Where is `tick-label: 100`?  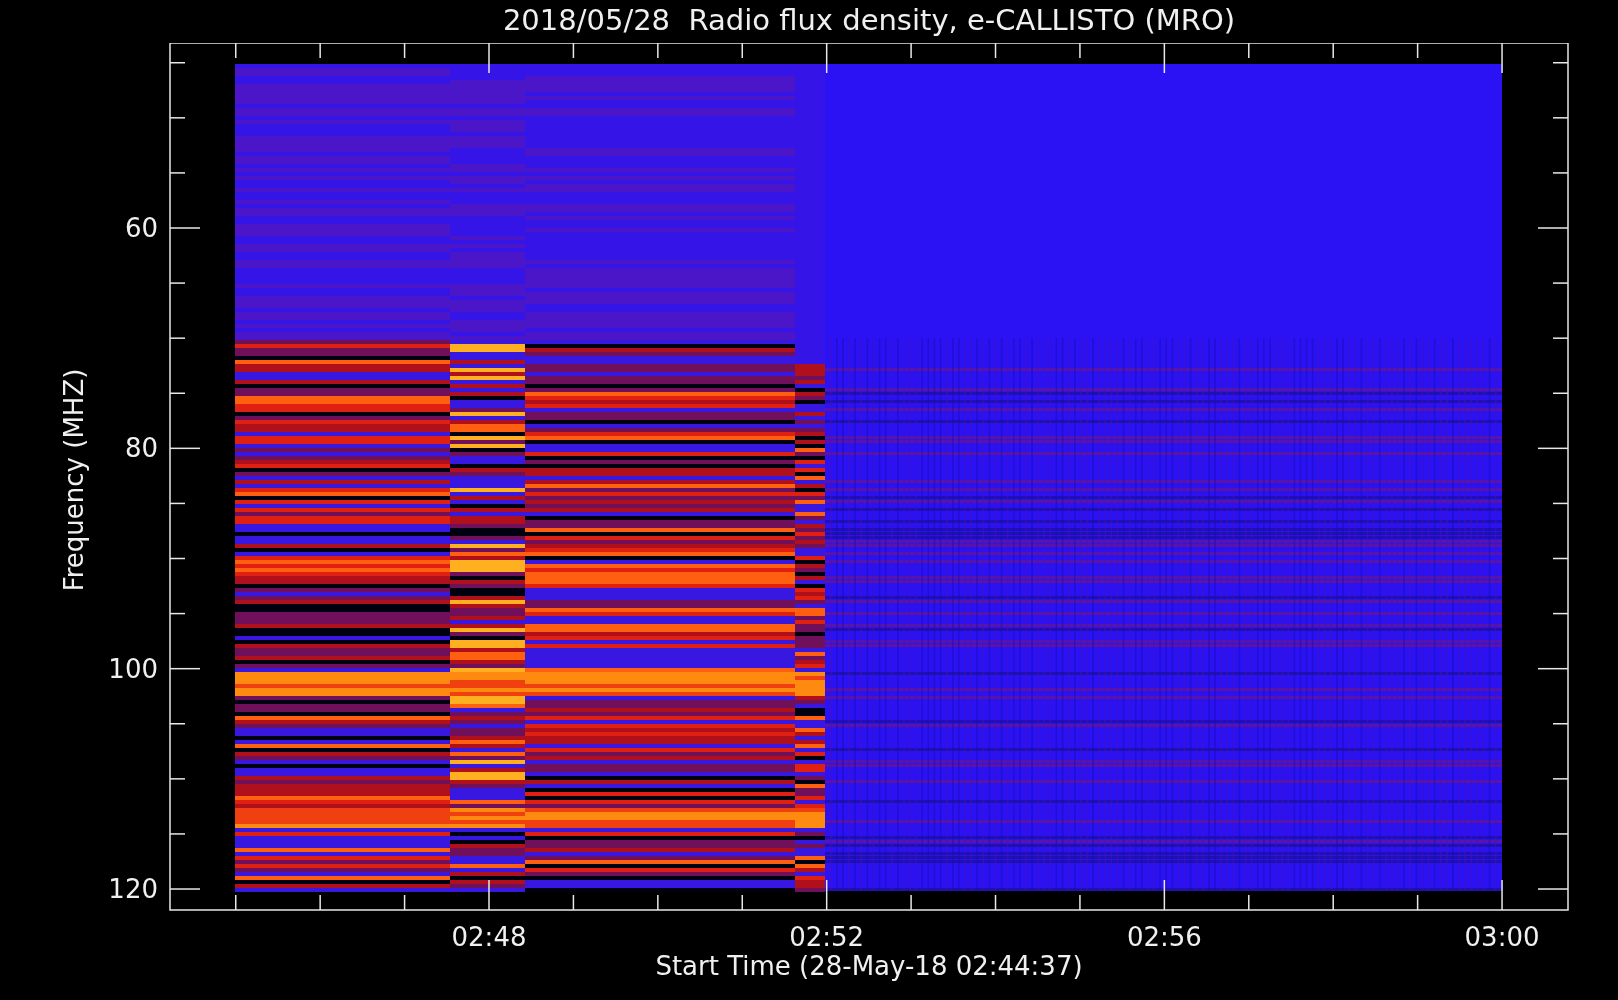
tick-label: 100 is located at coordinates (133, 668).